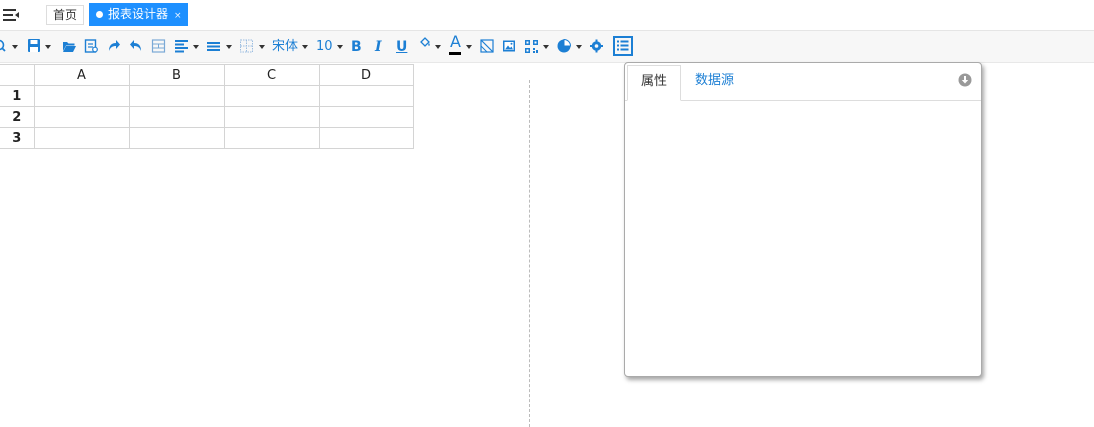  What do you see at coordinates (176, 117) in the screenshot?
I see `cell-b2` at bounding box center [176, 117].